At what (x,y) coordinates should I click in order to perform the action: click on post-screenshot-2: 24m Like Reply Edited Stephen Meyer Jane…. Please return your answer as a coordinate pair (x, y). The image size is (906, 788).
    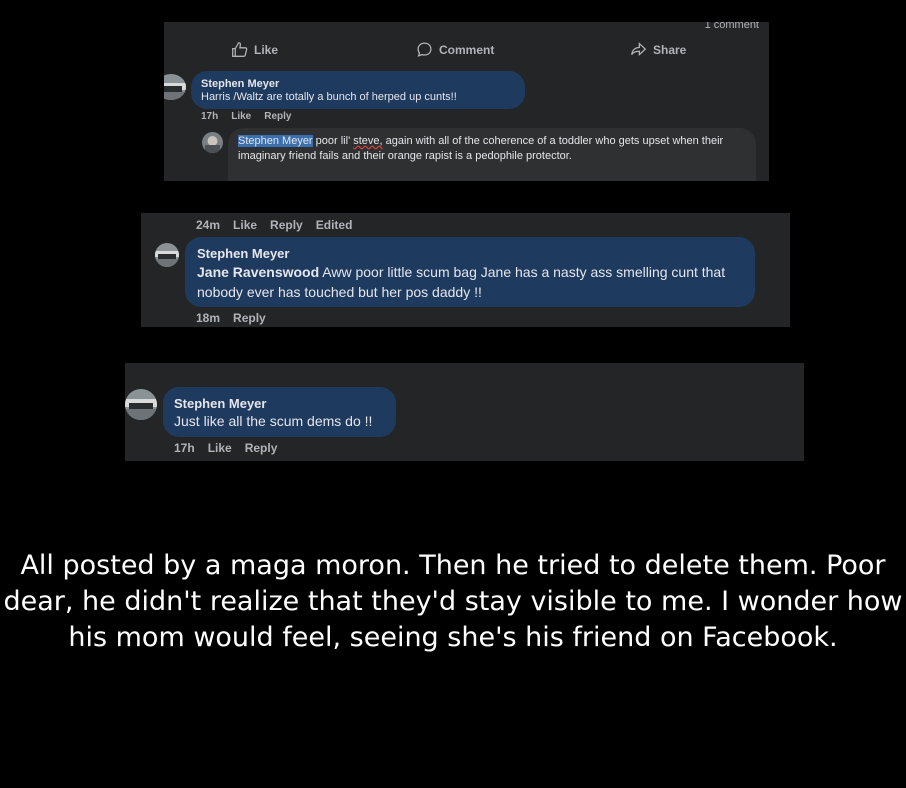
    Looking at the image, I should click on (465, 270).